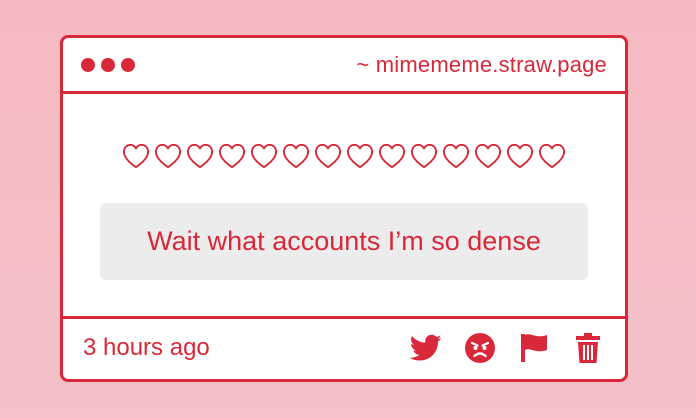  Describe the element at coordinates (146, 347) in the screenshot. I see `timestamp: 3 hours ago` at that location.